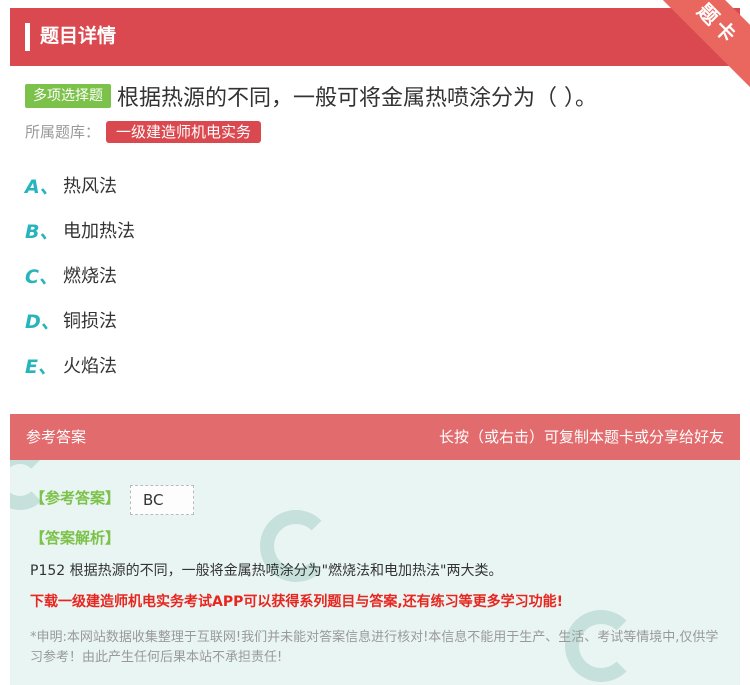  What do you see at coordinates (68, 96) in the screenshot?
I see `question-type-badge: 多项选择题` at bounding box center [68, 96].